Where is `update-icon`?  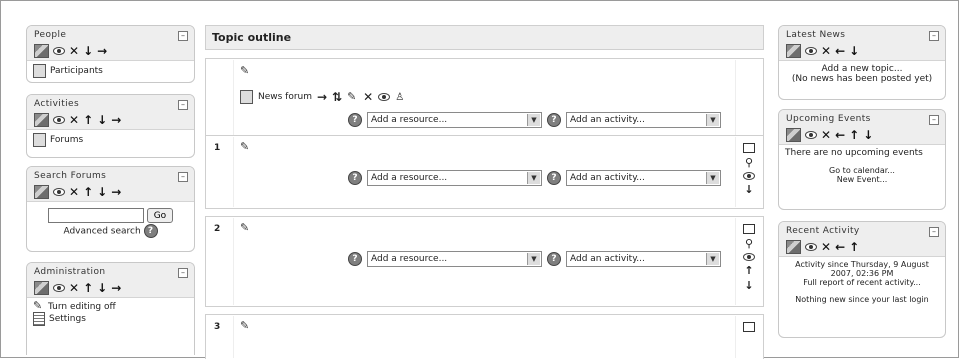
update-icon is located at coordinates (352, 97).